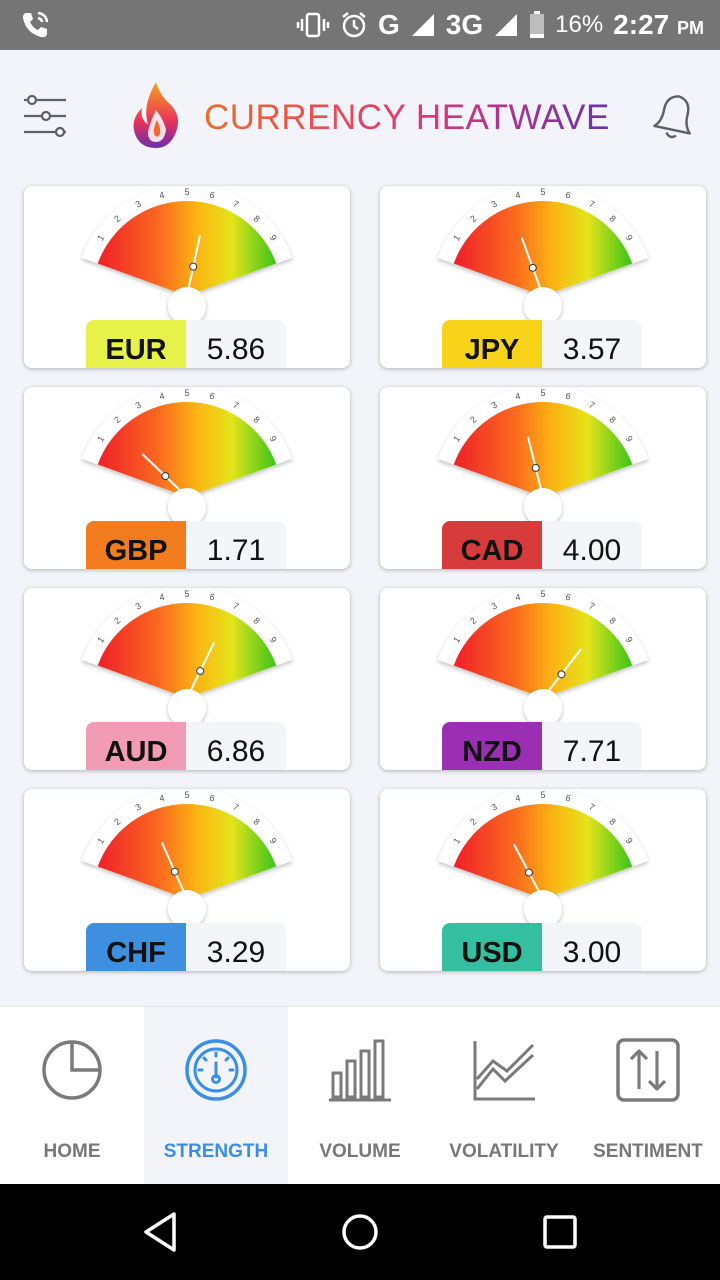  I want to click on bell-icon, so click(675, 117).